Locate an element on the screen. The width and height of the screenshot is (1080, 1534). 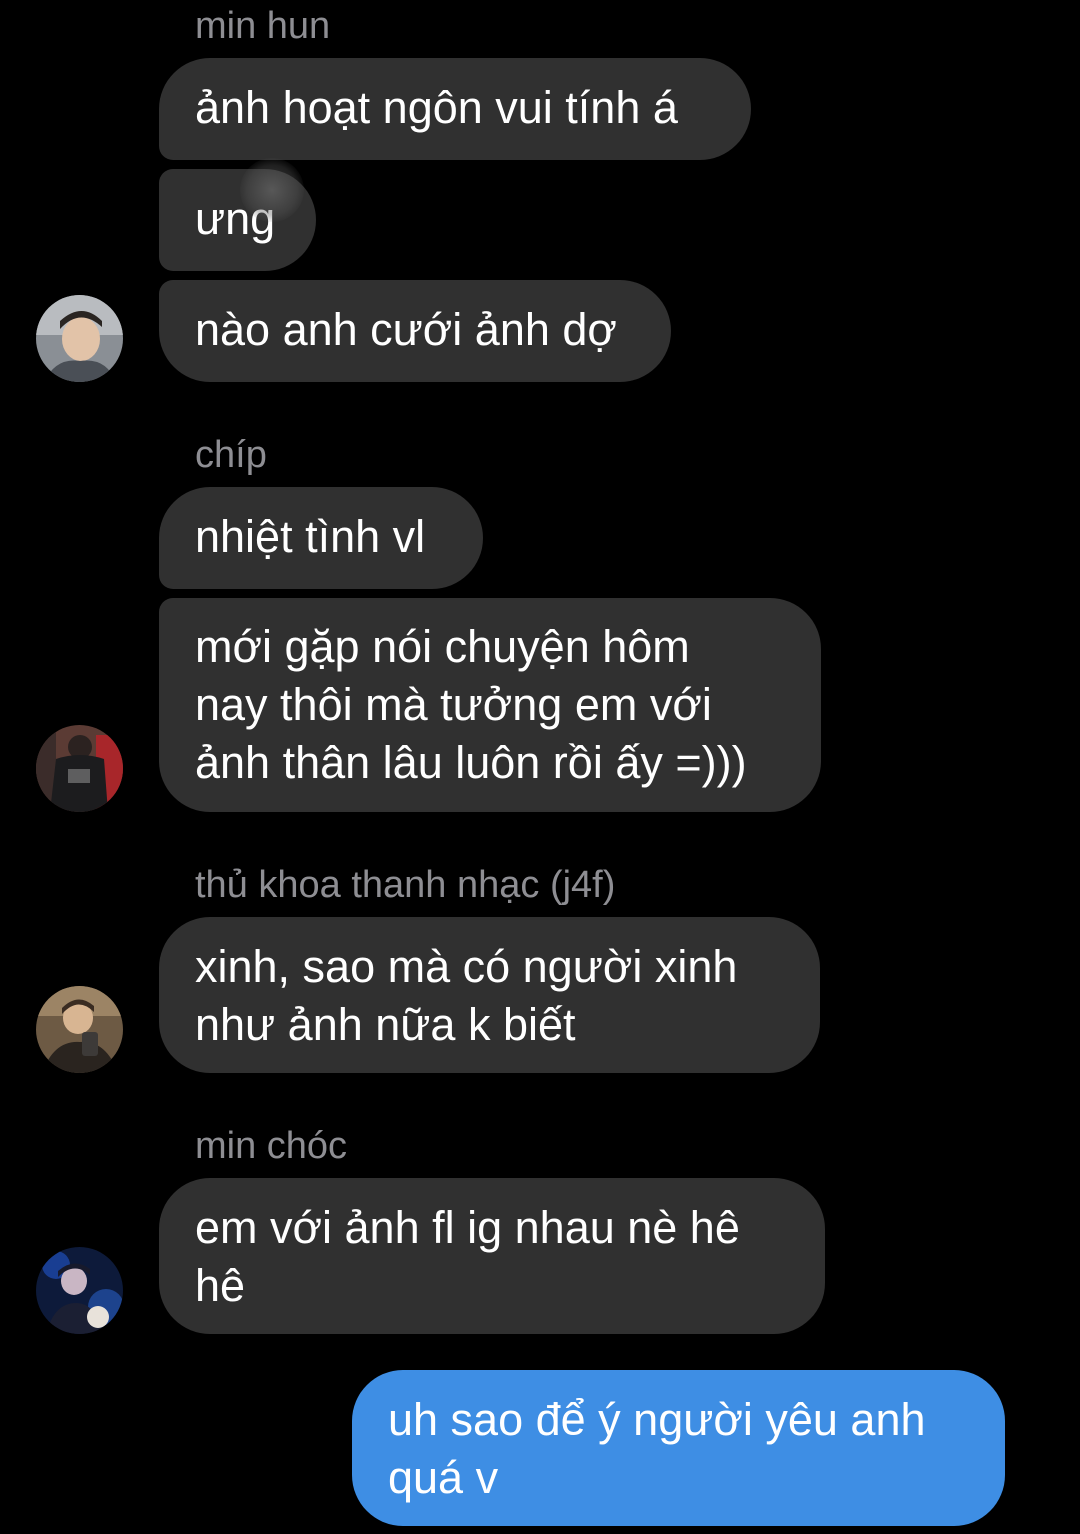
message-text: ảnh thân lâu luôn rồi ấy =))) is located at coordinates (471, 762).